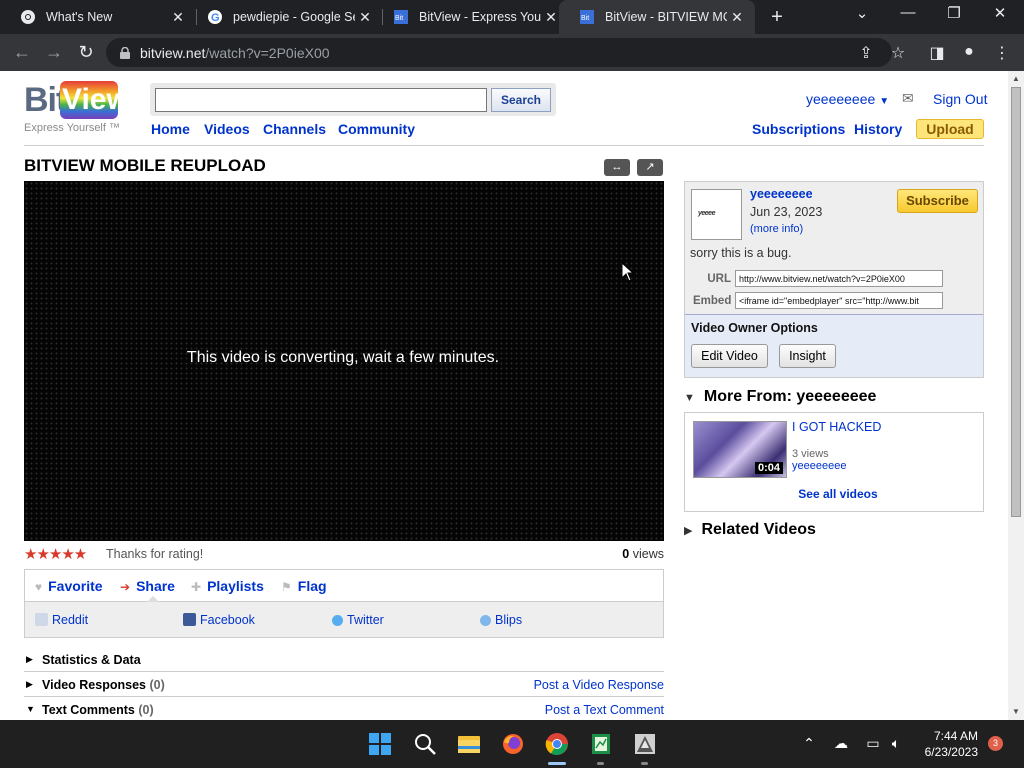  I want to click on forward-icon: →, so click(54, 52).